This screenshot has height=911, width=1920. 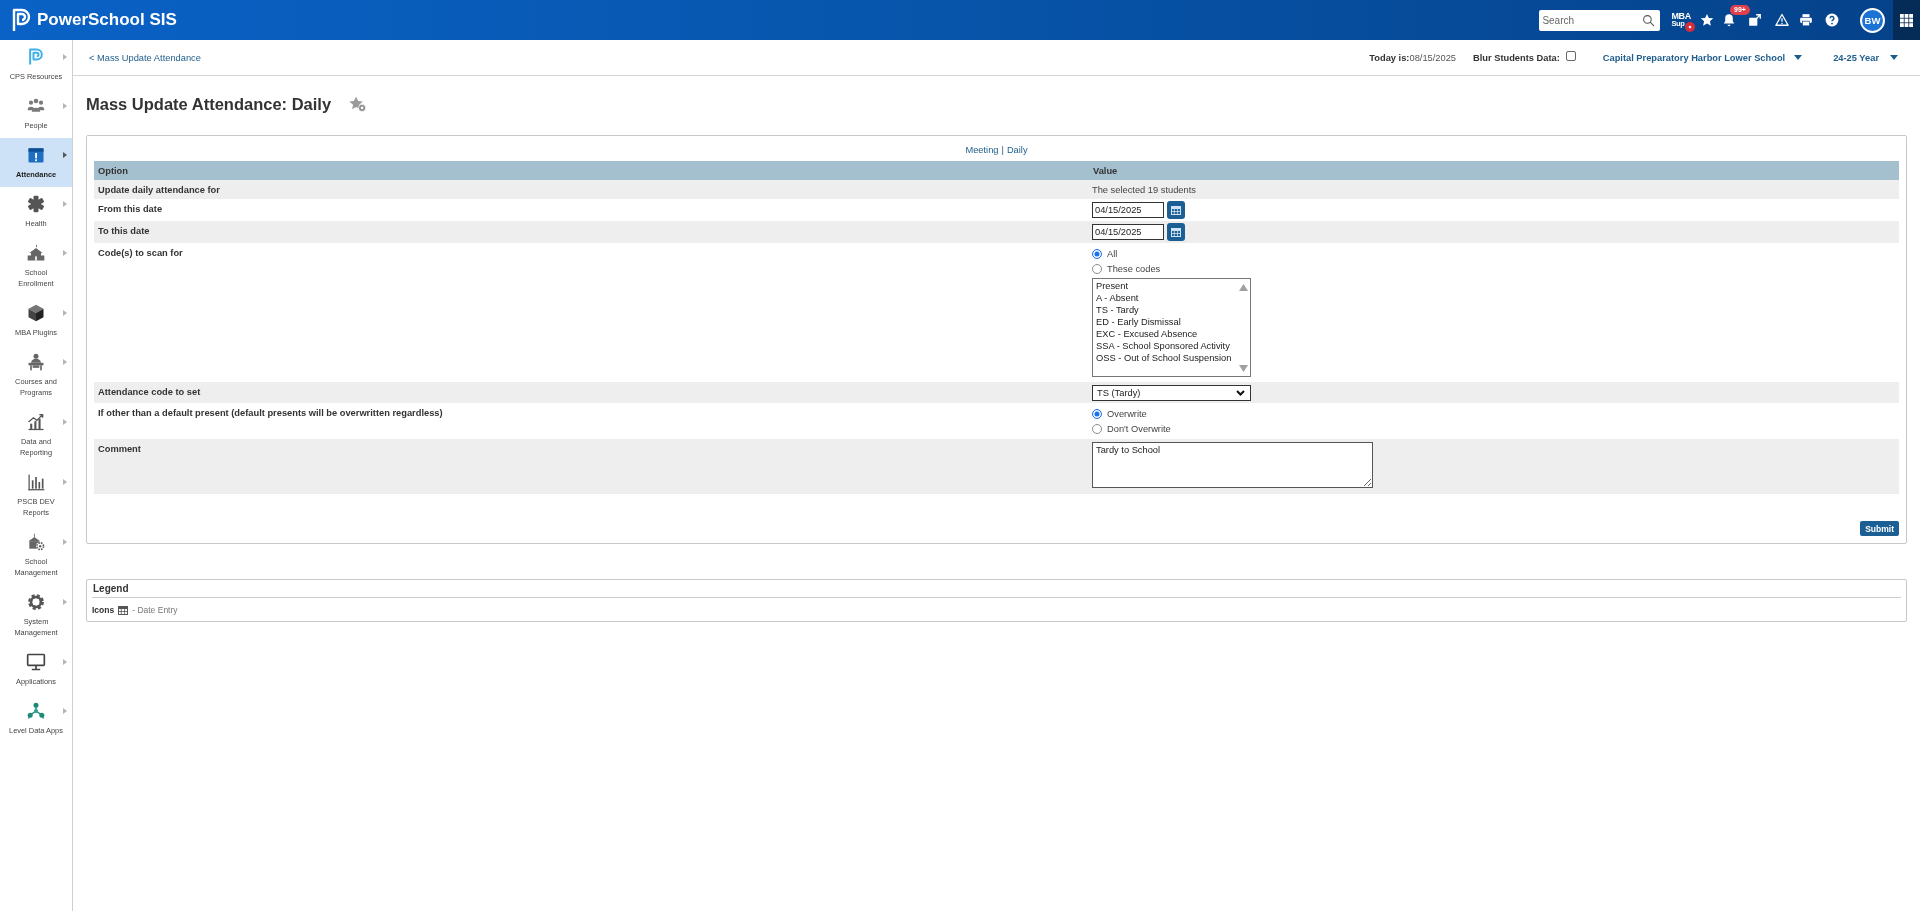 What do you see at coordinates (1144, 190) in the screenshot?
I see `cell-value: The selected 19 students` at bounding box center [1144, 190].